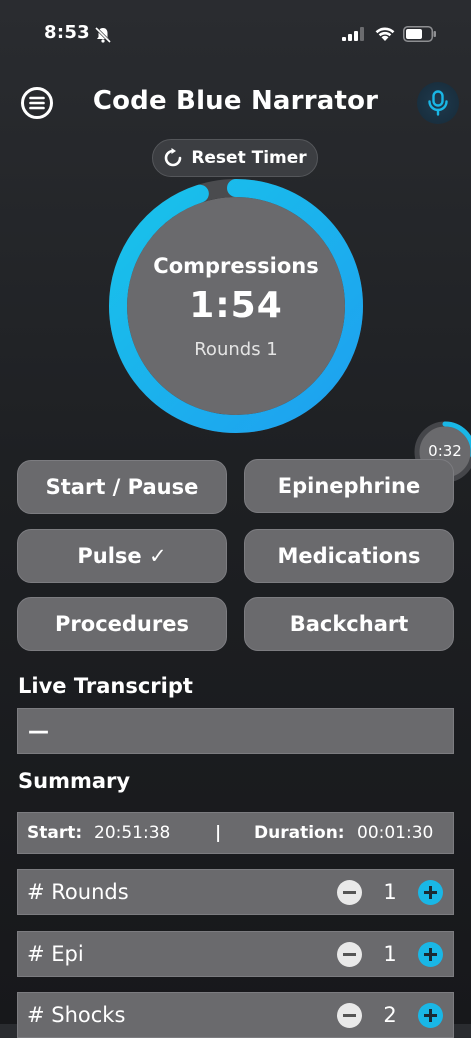 The image size is (471, 1038). Describe the element at coordinates (430, 954) in the screenshot. I see `epi-increment-button` at that location.